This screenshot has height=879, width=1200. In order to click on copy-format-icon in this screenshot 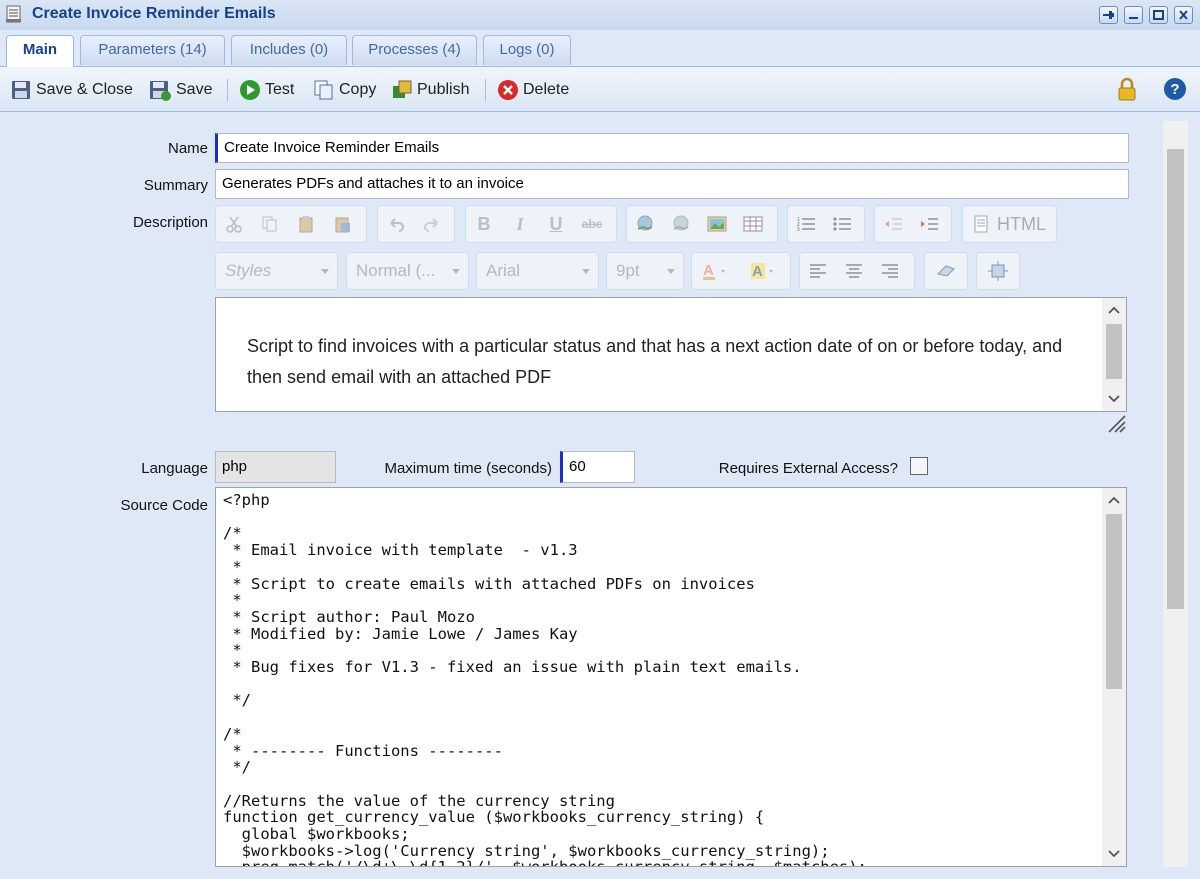, I will do `click(270, 224)`.